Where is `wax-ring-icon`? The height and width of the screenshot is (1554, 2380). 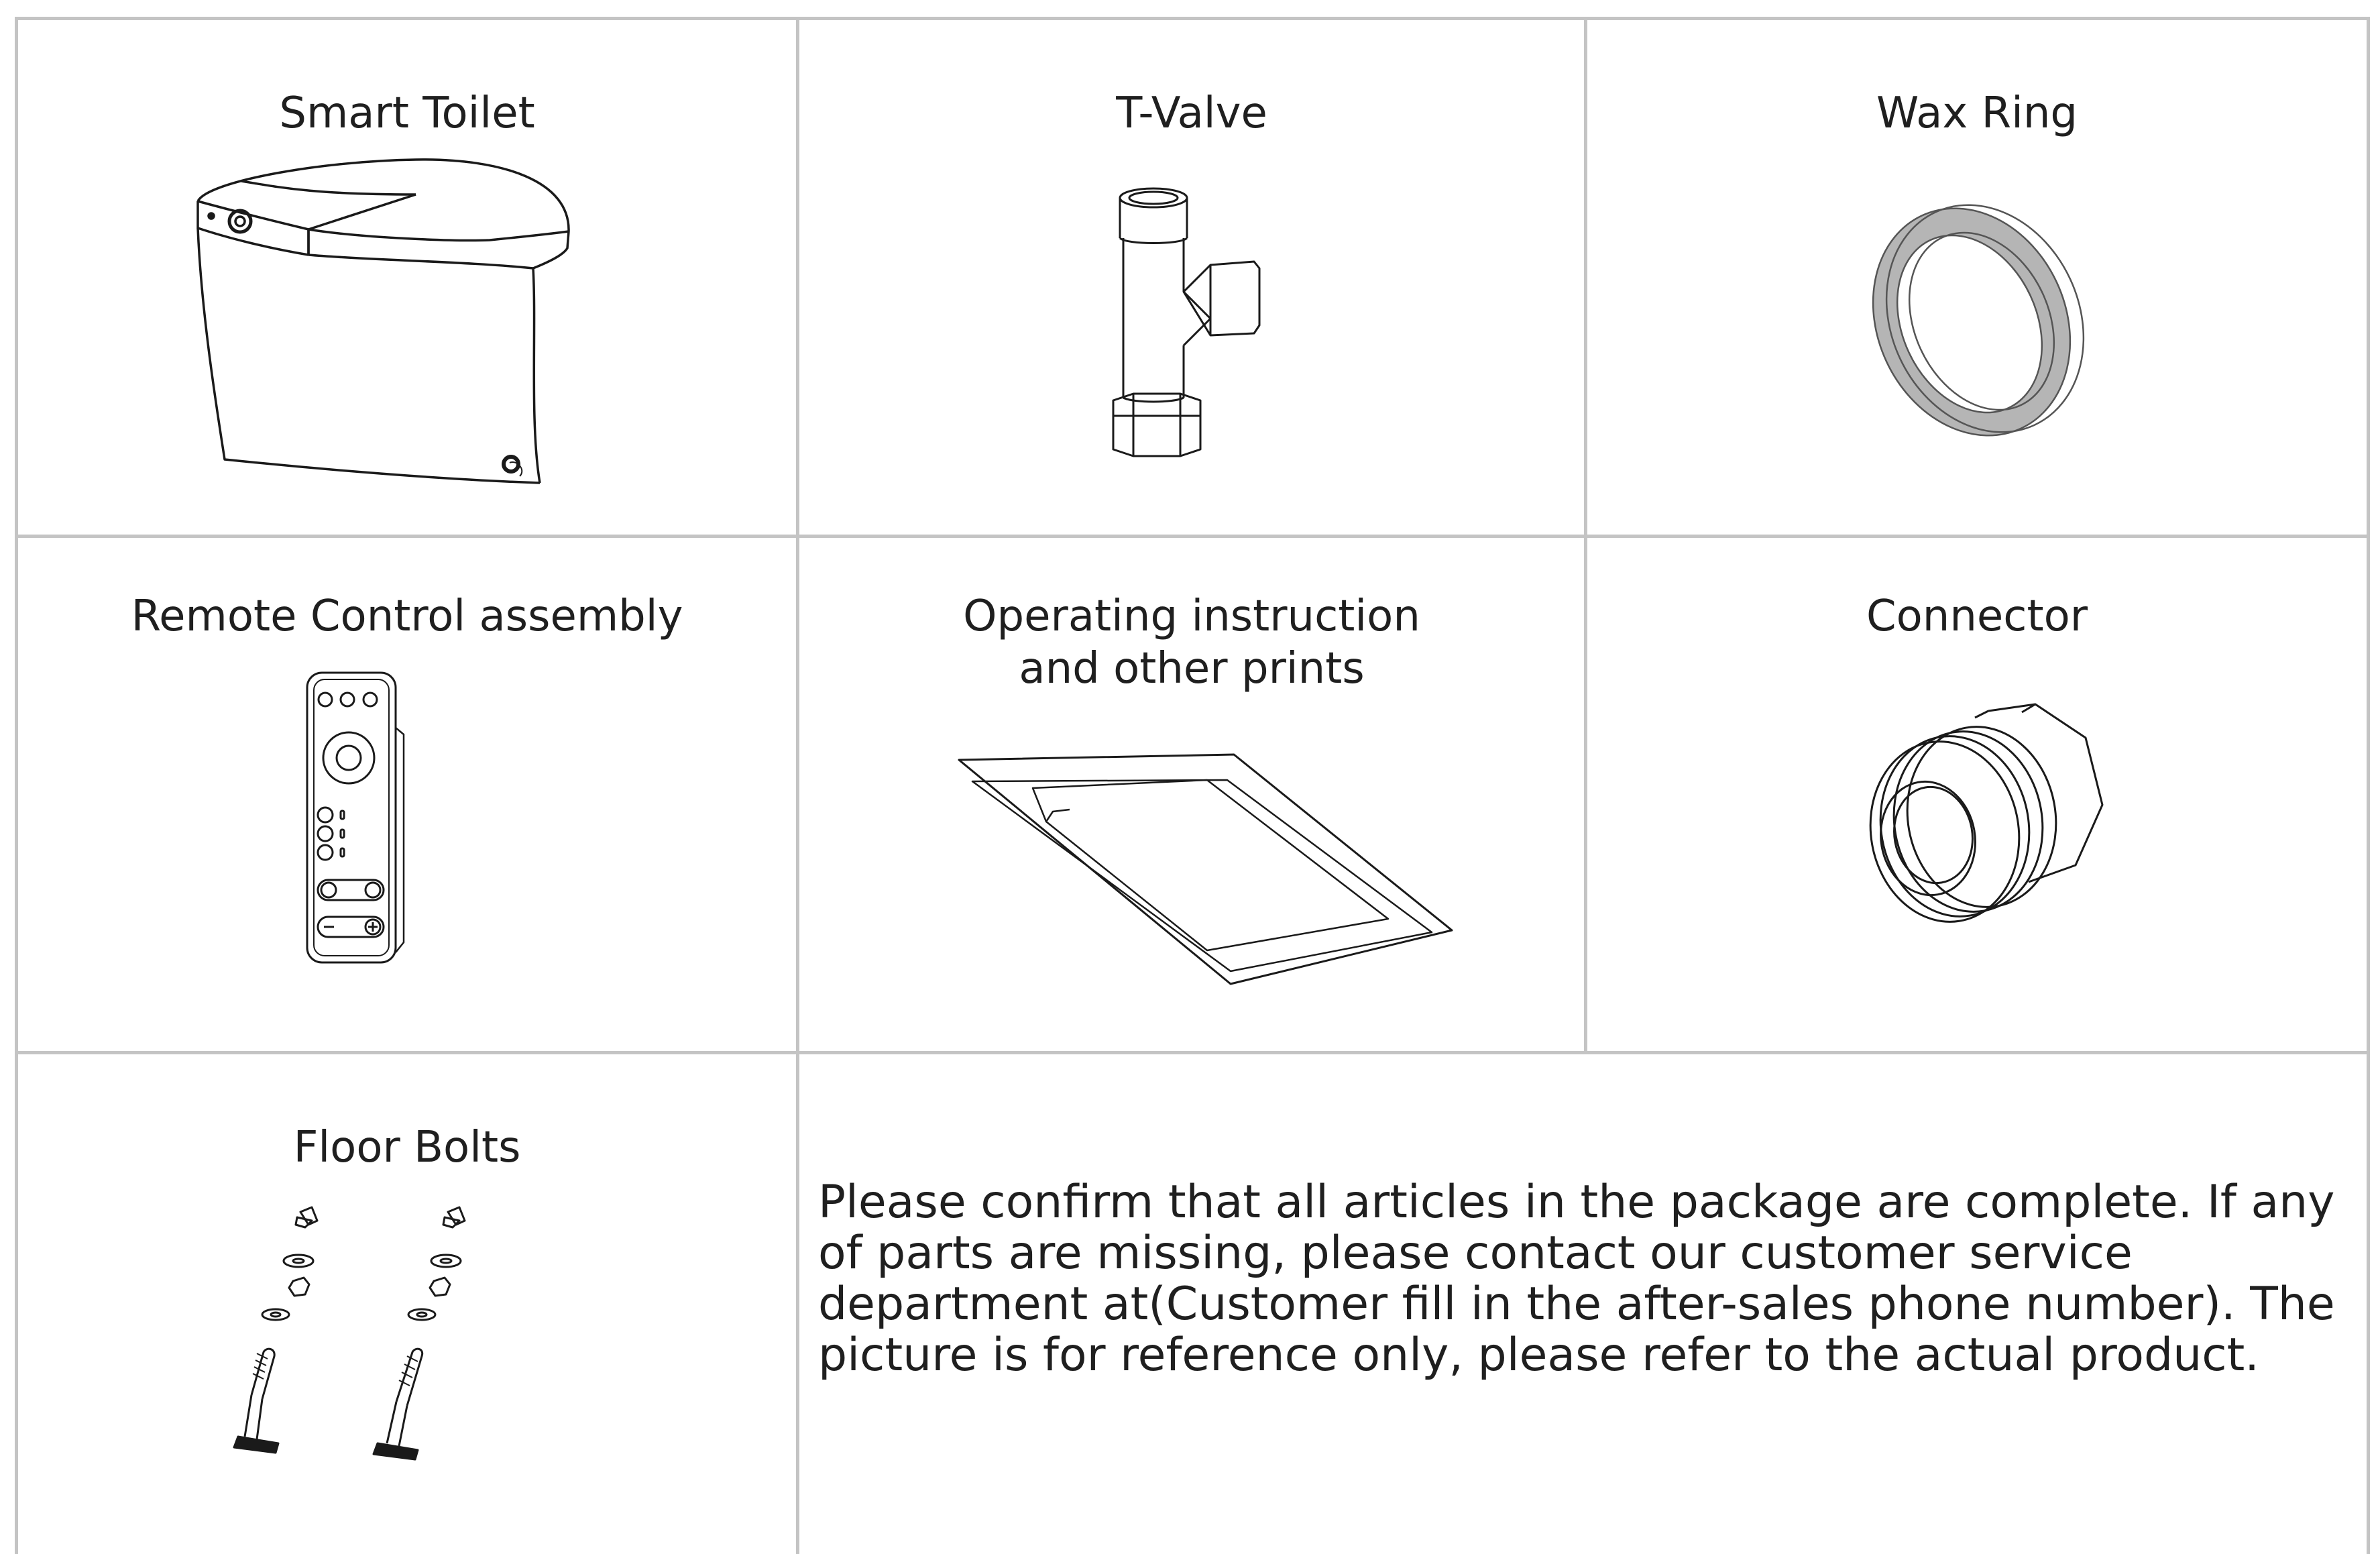
wax-ring-icon is located at coordinates (1975, 325).